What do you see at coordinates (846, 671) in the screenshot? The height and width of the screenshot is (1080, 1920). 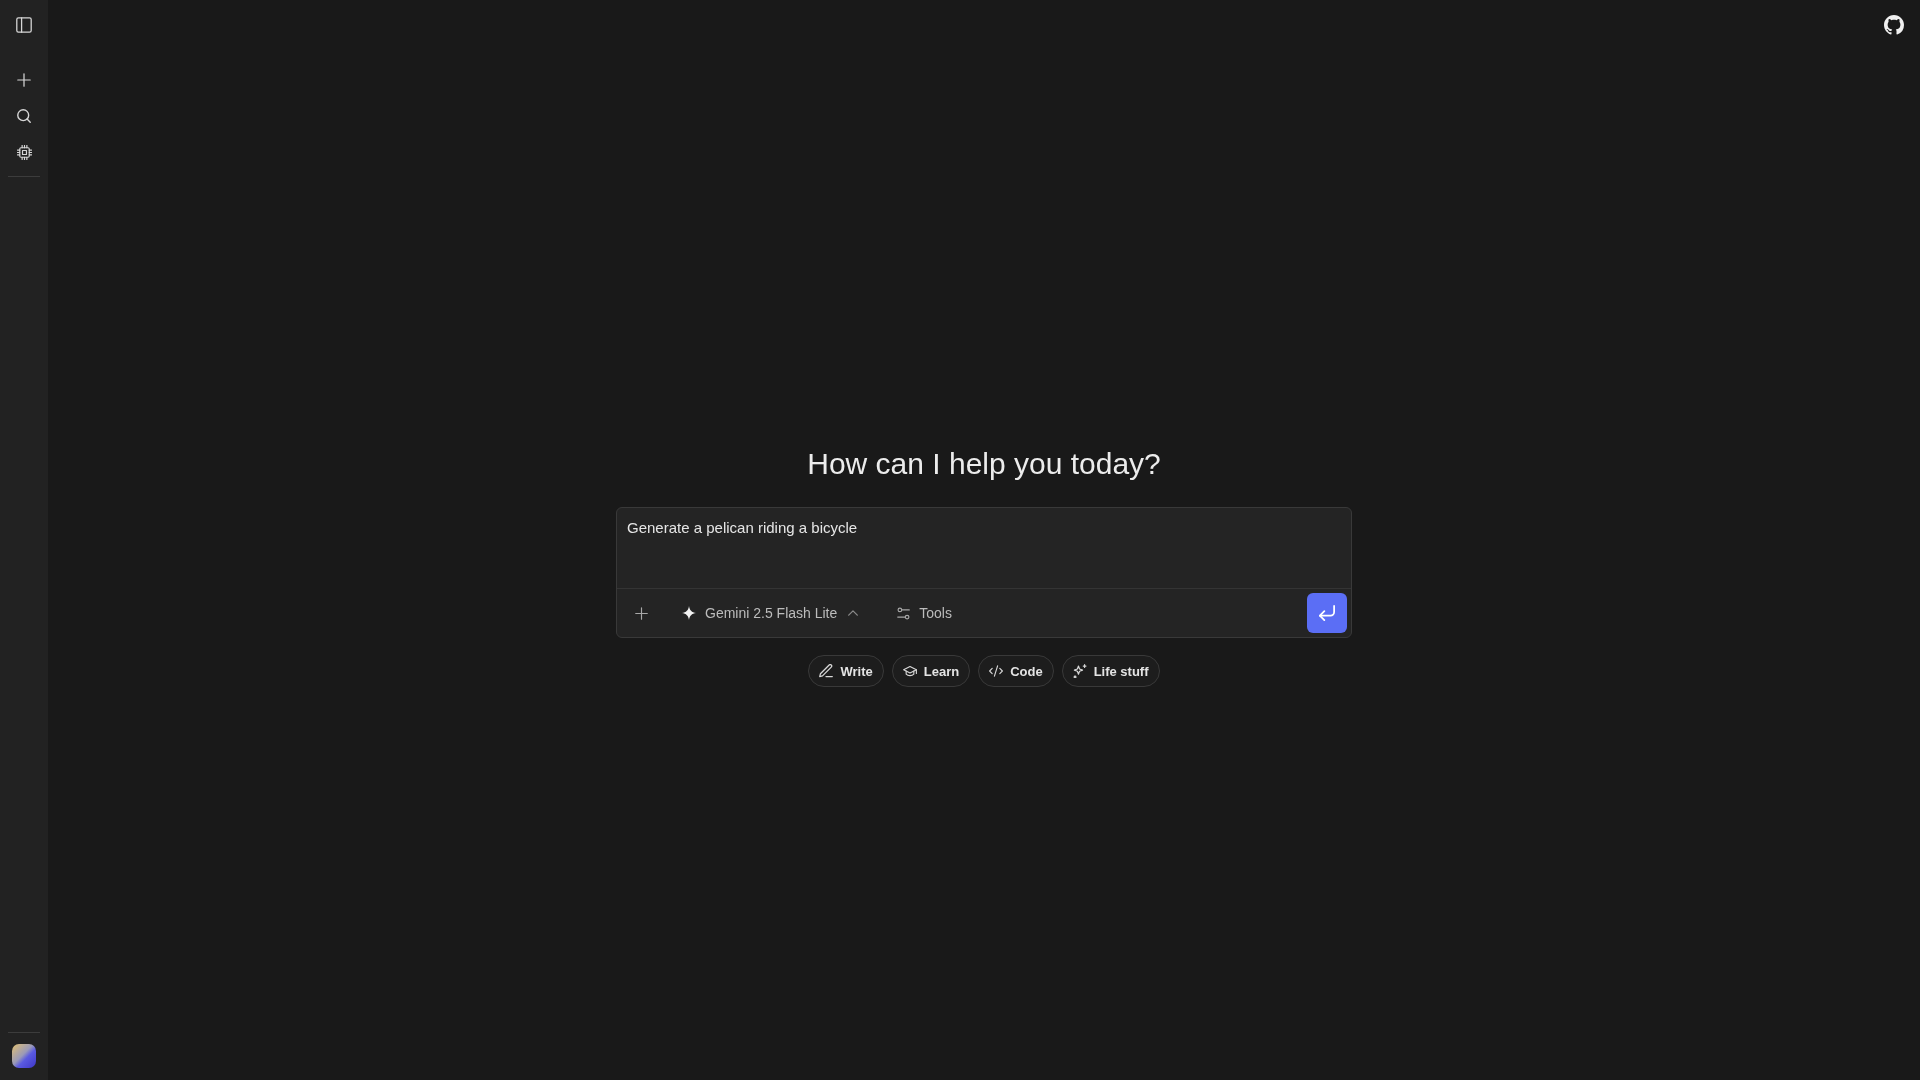 I see `suggestion-chip: Write` at bounding box center [846, 671].